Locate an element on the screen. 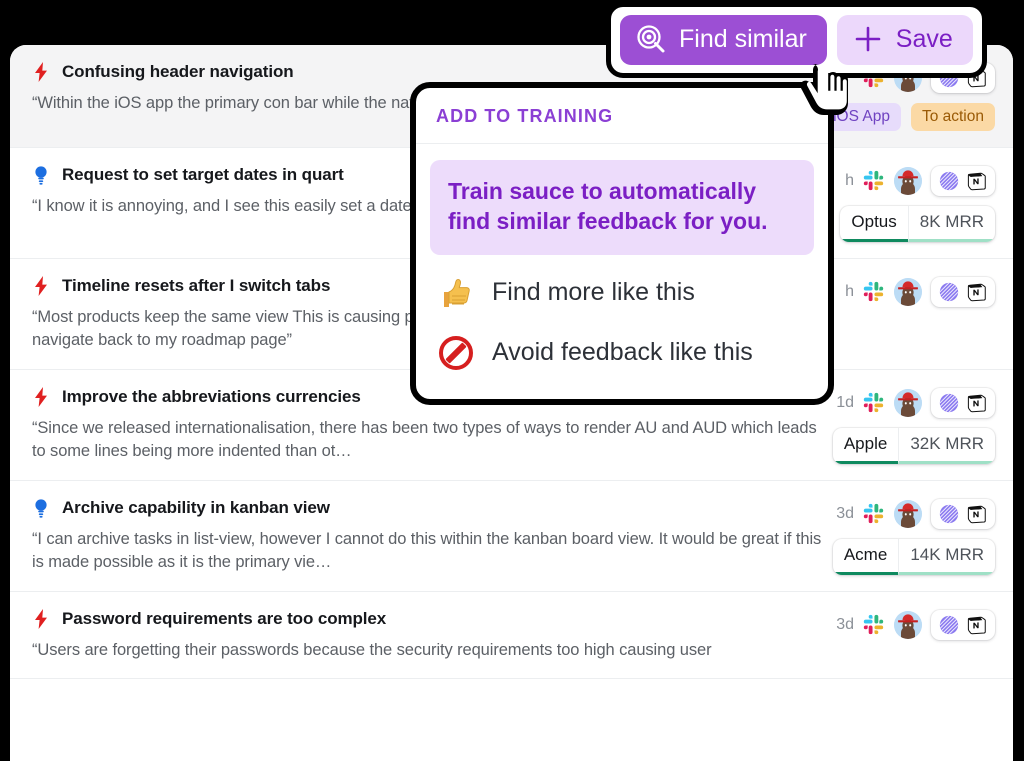  find-similar-button: Find similar is located at coordinates (723, 40).